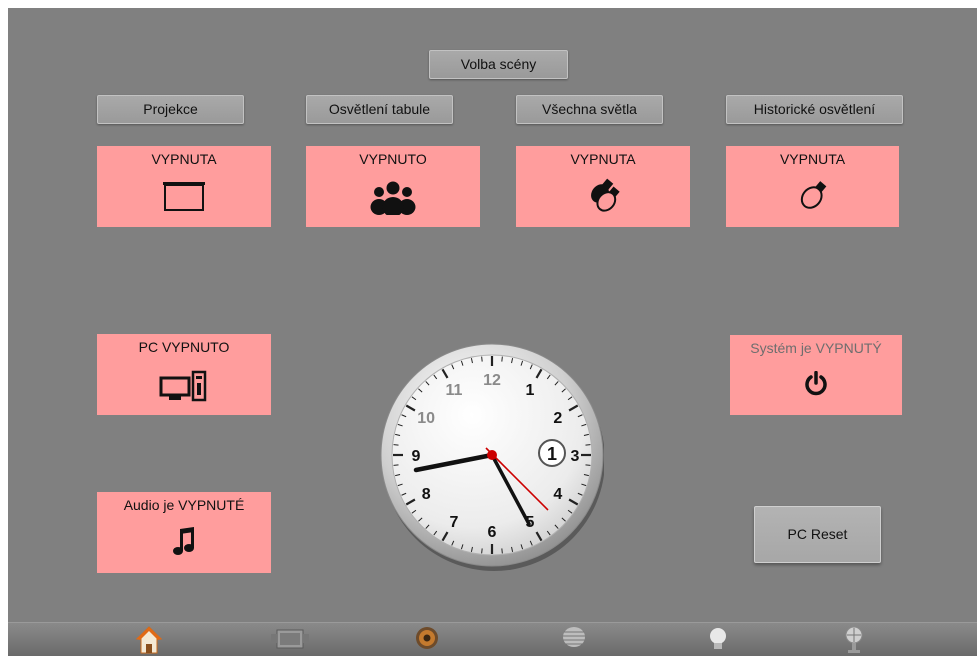 This screenshot has height=656, width=977. I want to click on pc-tile: PC VYPNUTO, so click(184, 374).